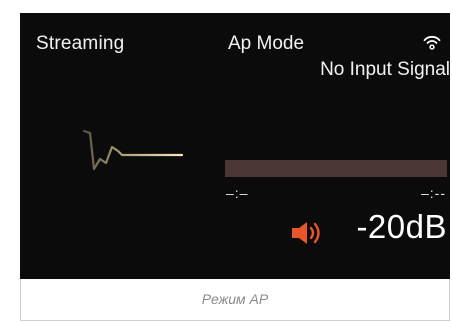  I want to click on signal-status-text: No Input Signal, so click(385, 69).